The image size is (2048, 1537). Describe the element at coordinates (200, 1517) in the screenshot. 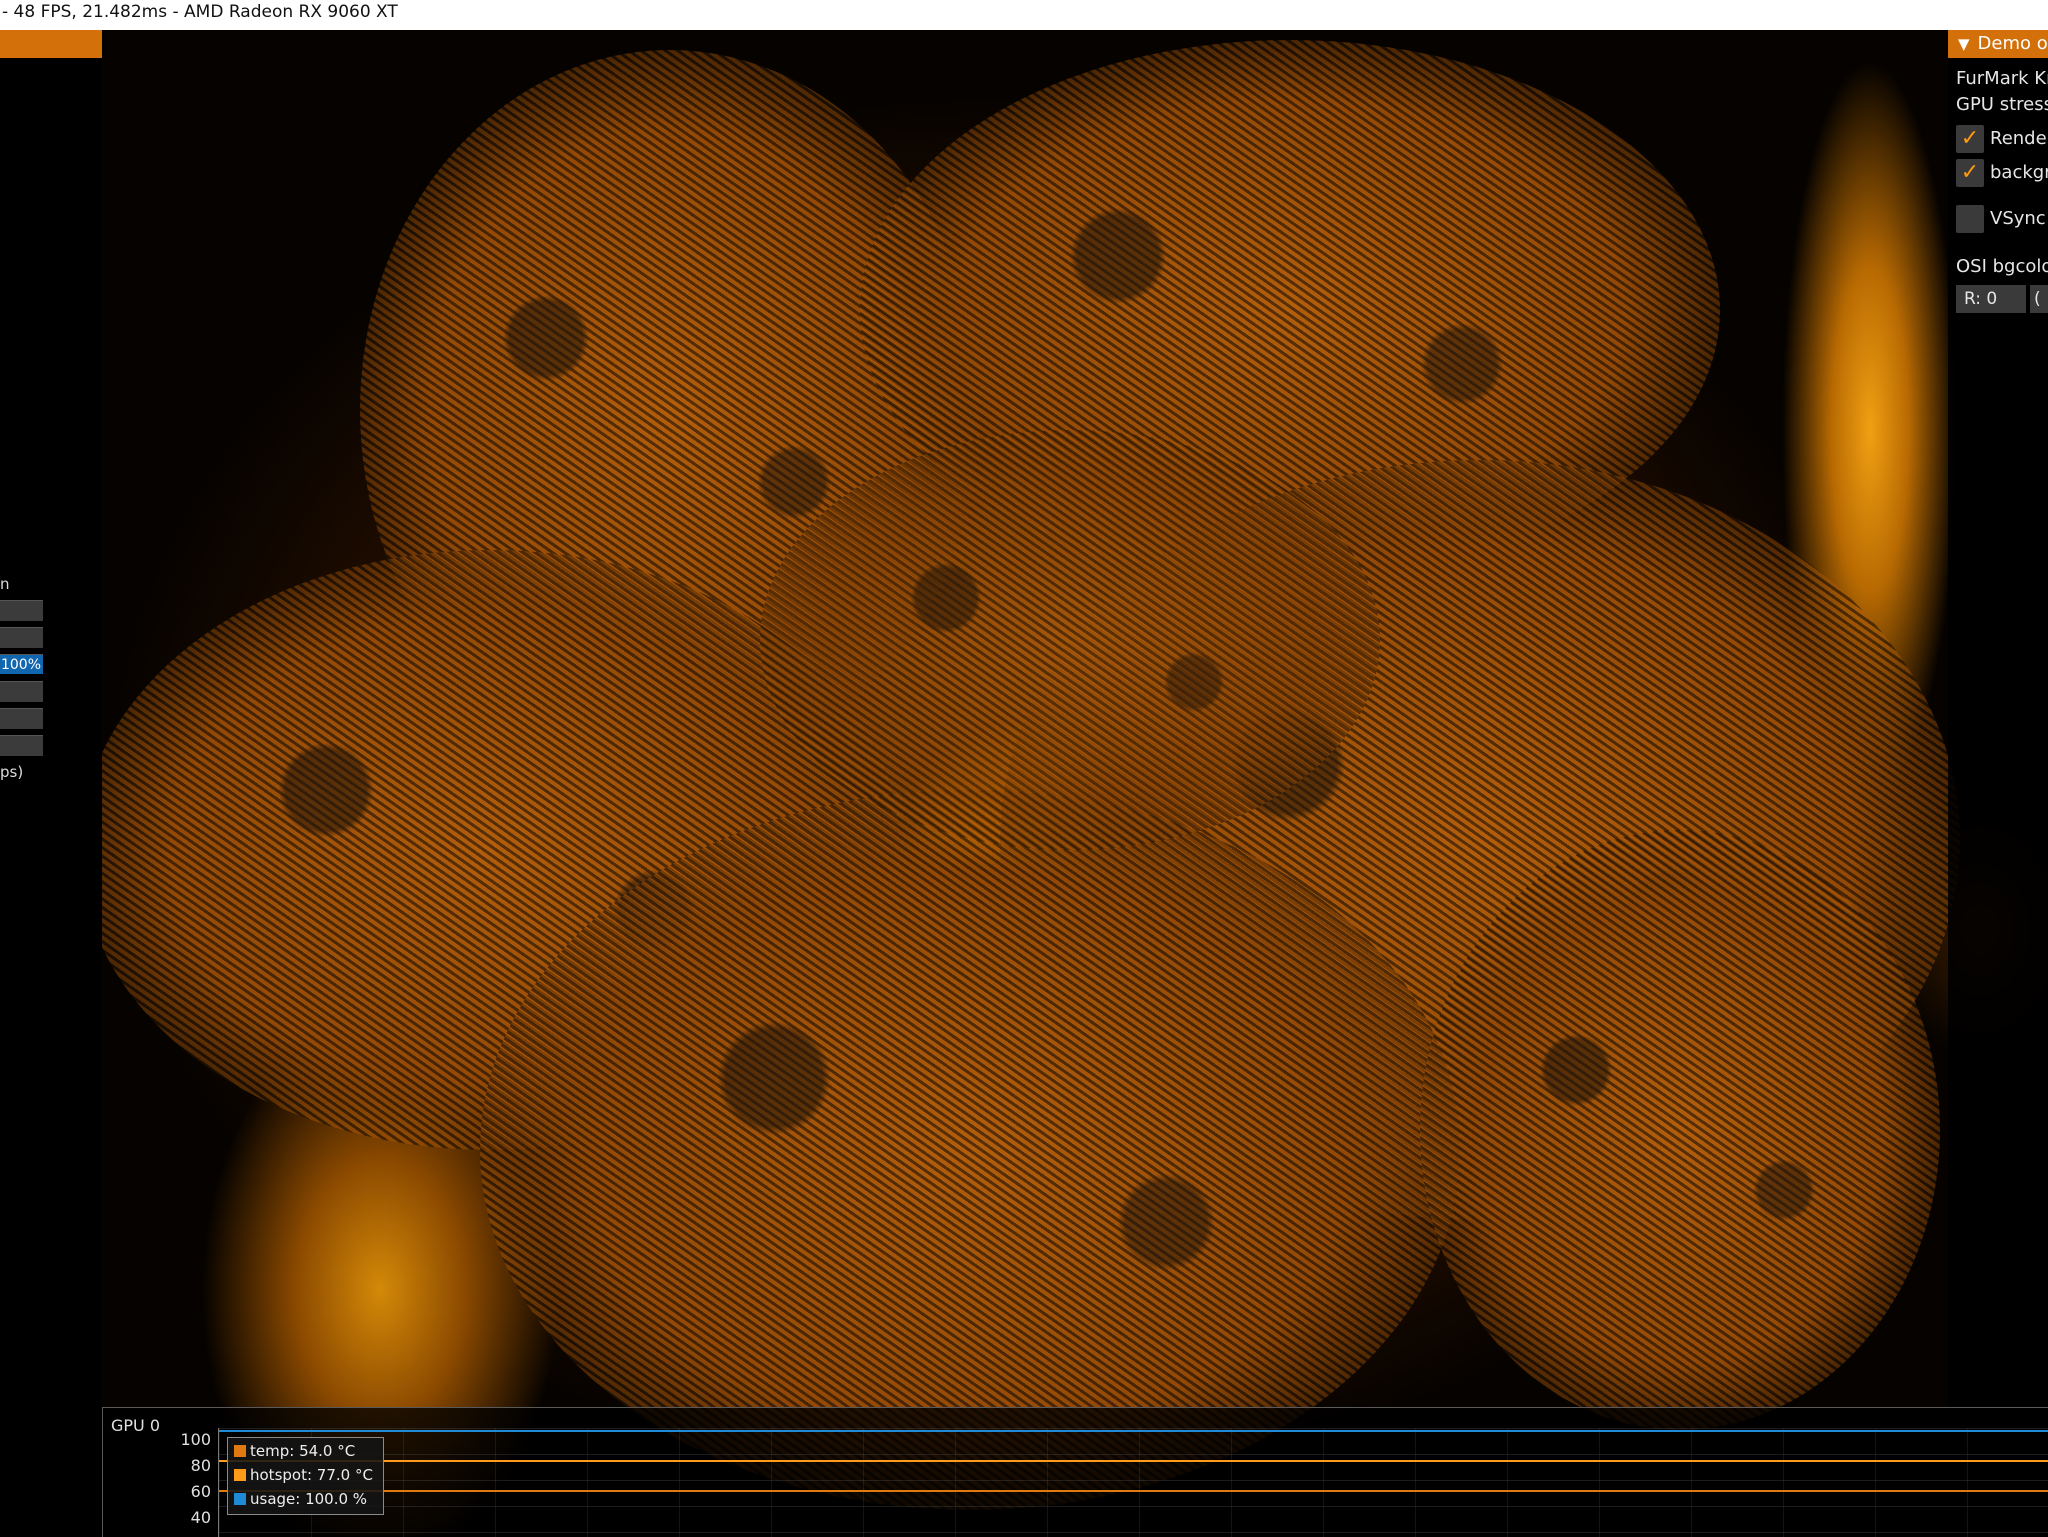

I see `y-tick-label: 40` at that location.